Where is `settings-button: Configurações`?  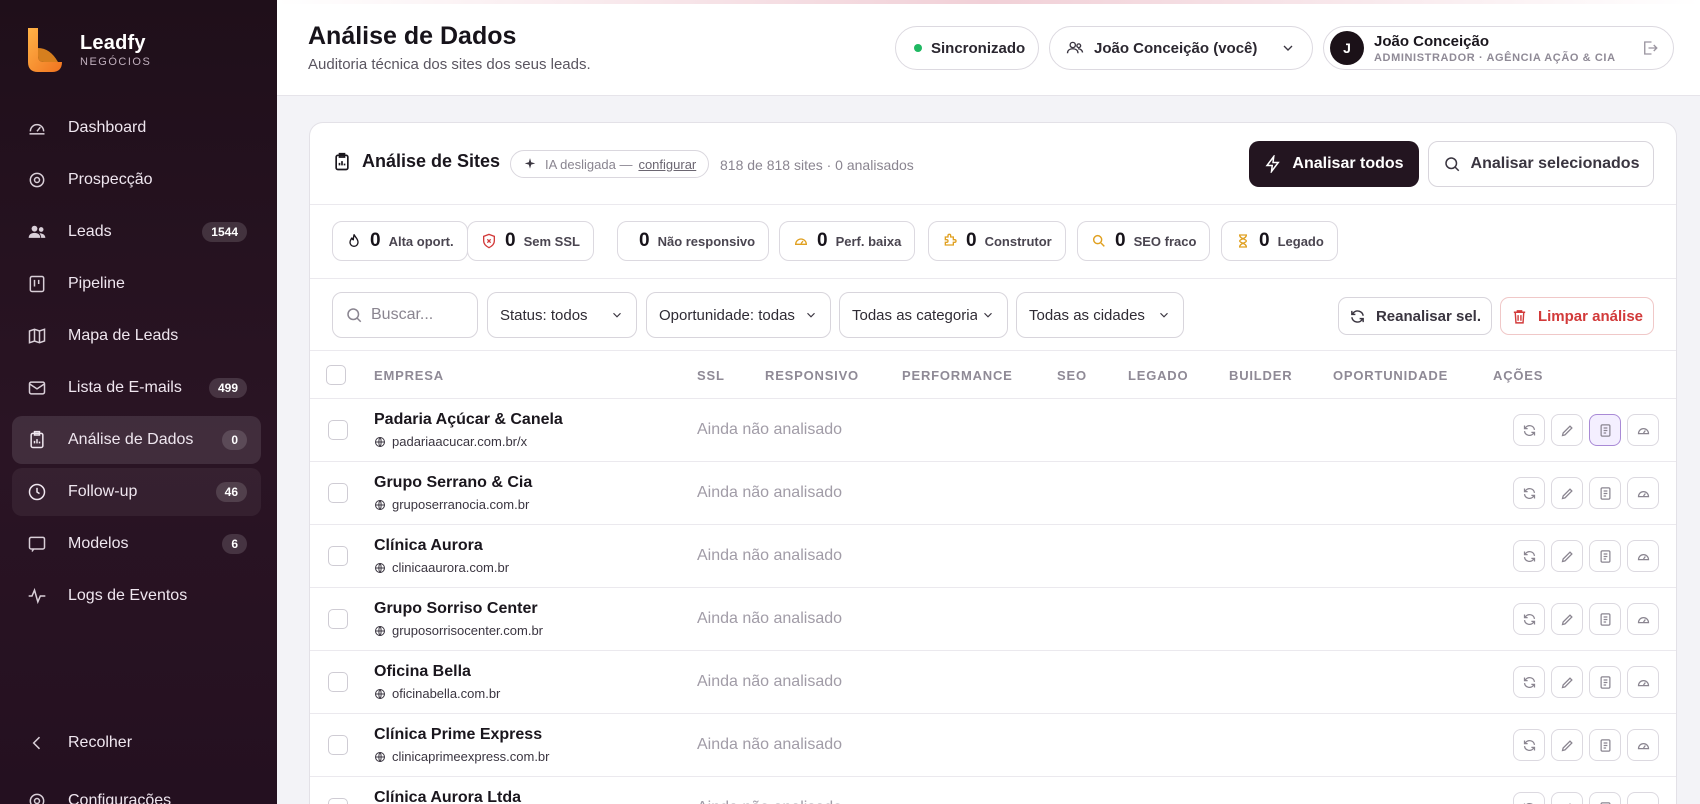
settings-button: Configurações is located at coordinates (98, 797).